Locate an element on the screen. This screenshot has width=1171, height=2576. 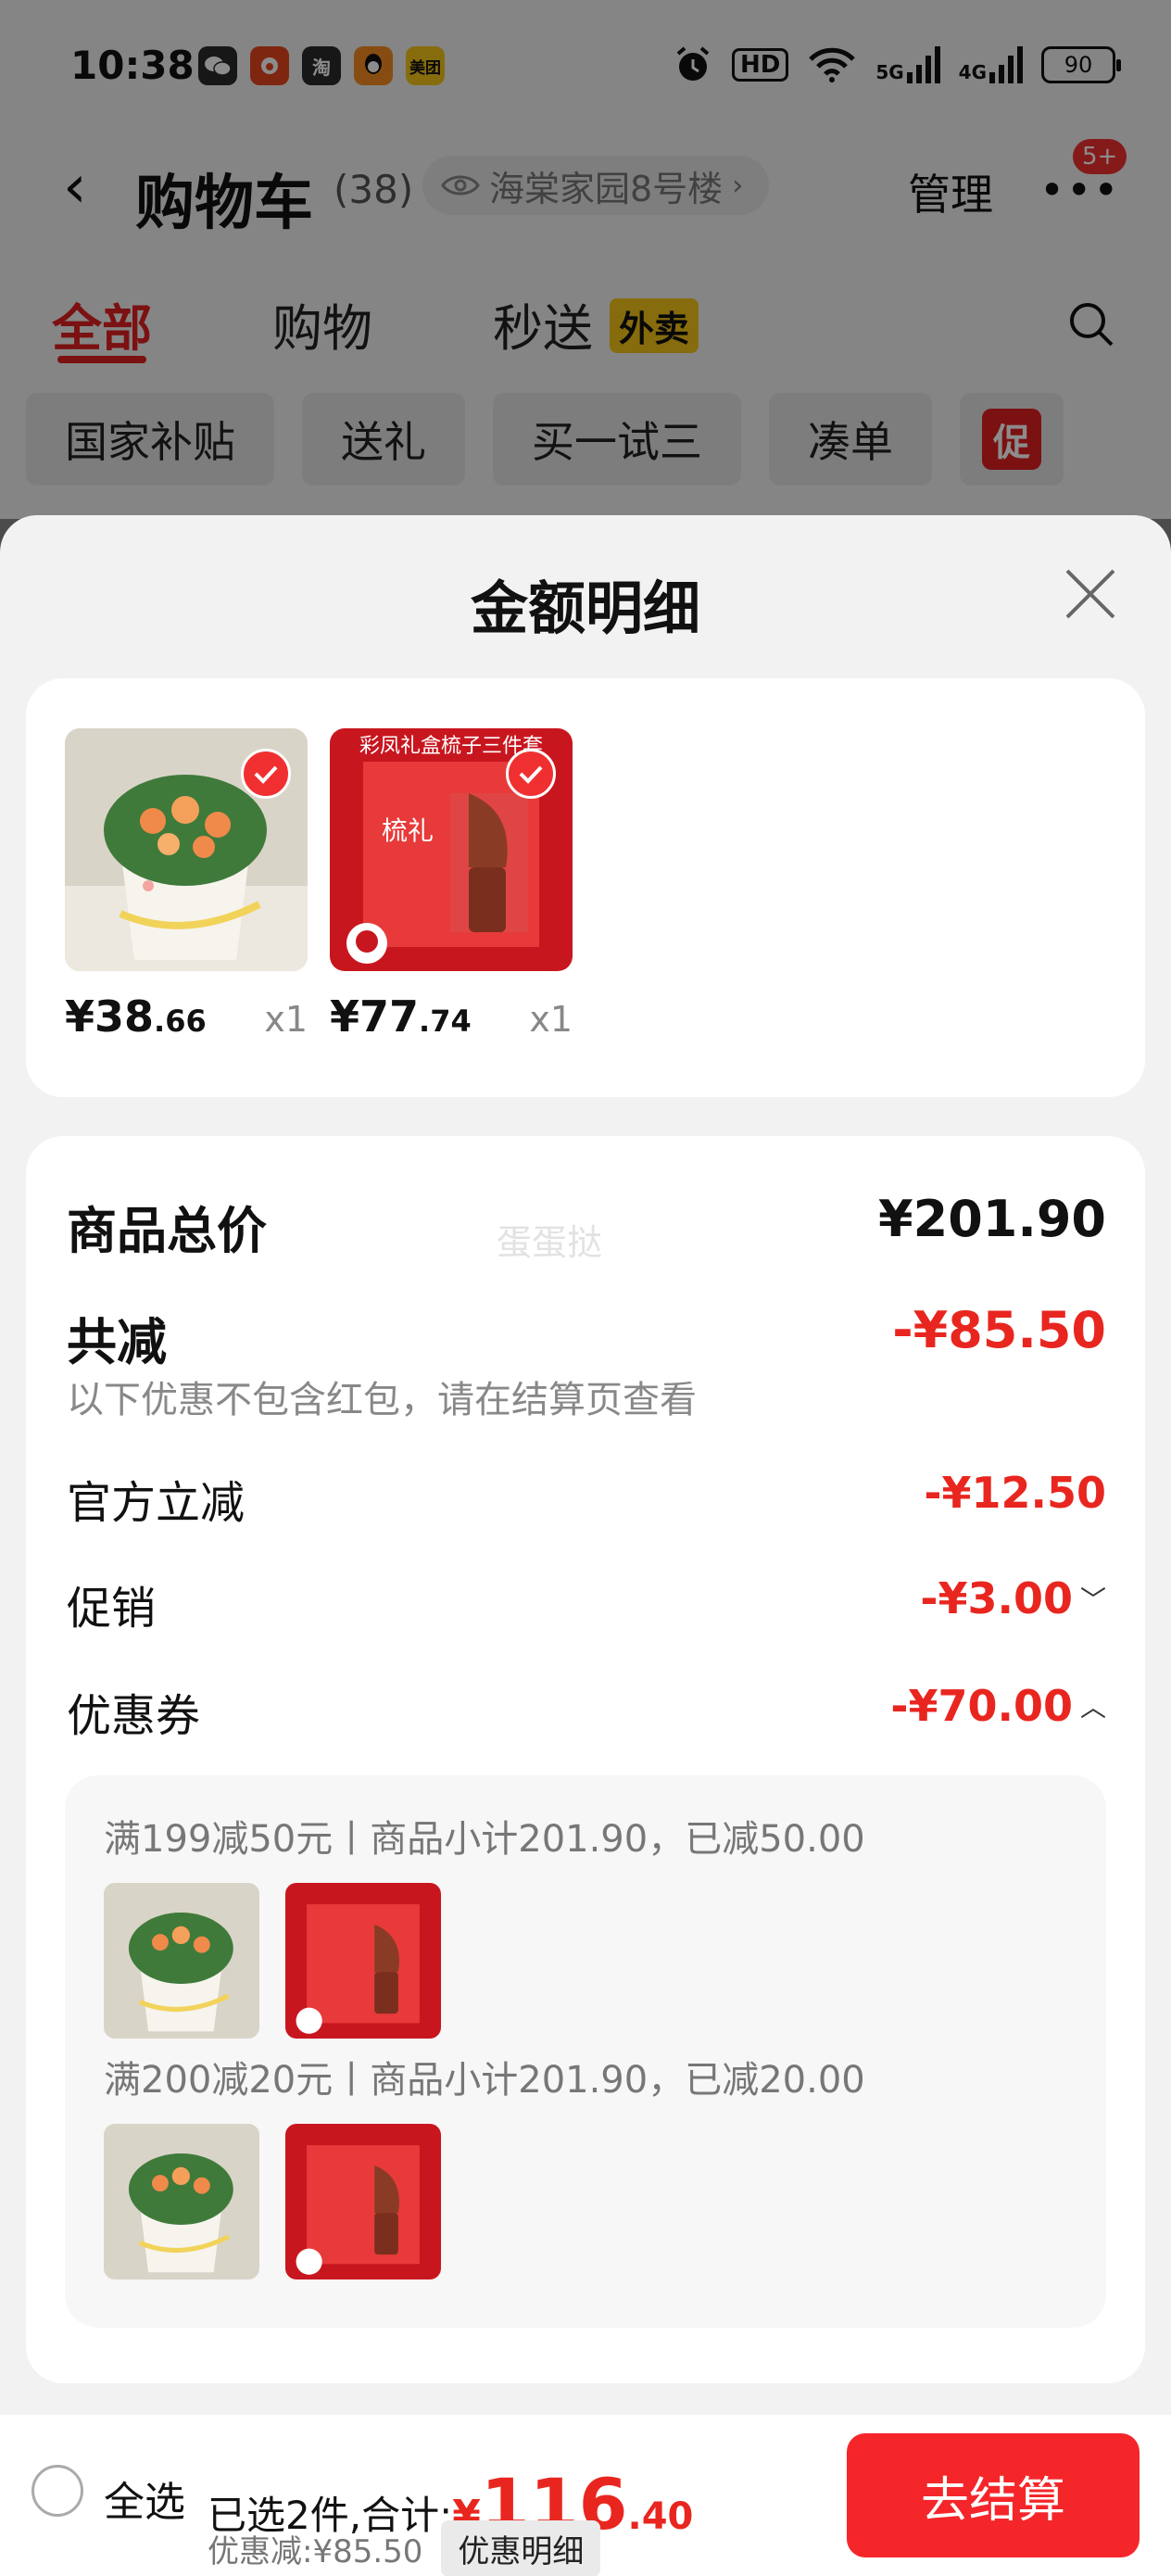
item-price-int: ¥77 is located at coordinates (375, 1017).